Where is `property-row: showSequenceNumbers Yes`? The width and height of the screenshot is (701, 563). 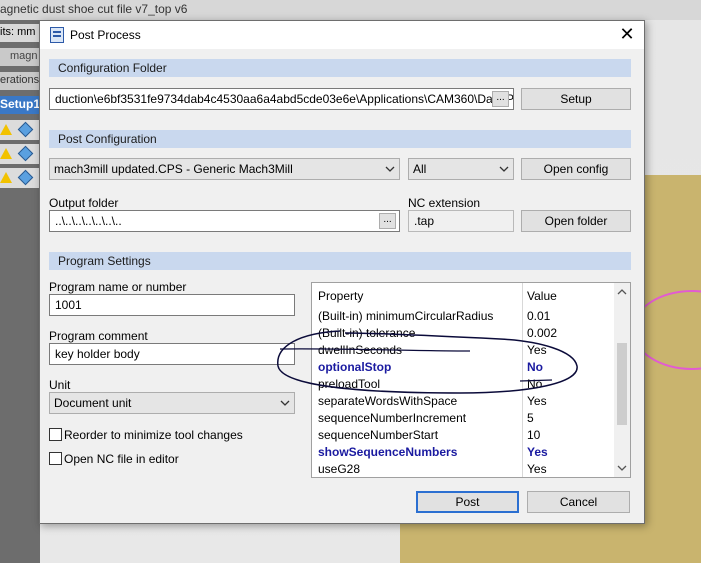
property-row: showSequenceNumbers Yes is located at coordinates (463, 452).